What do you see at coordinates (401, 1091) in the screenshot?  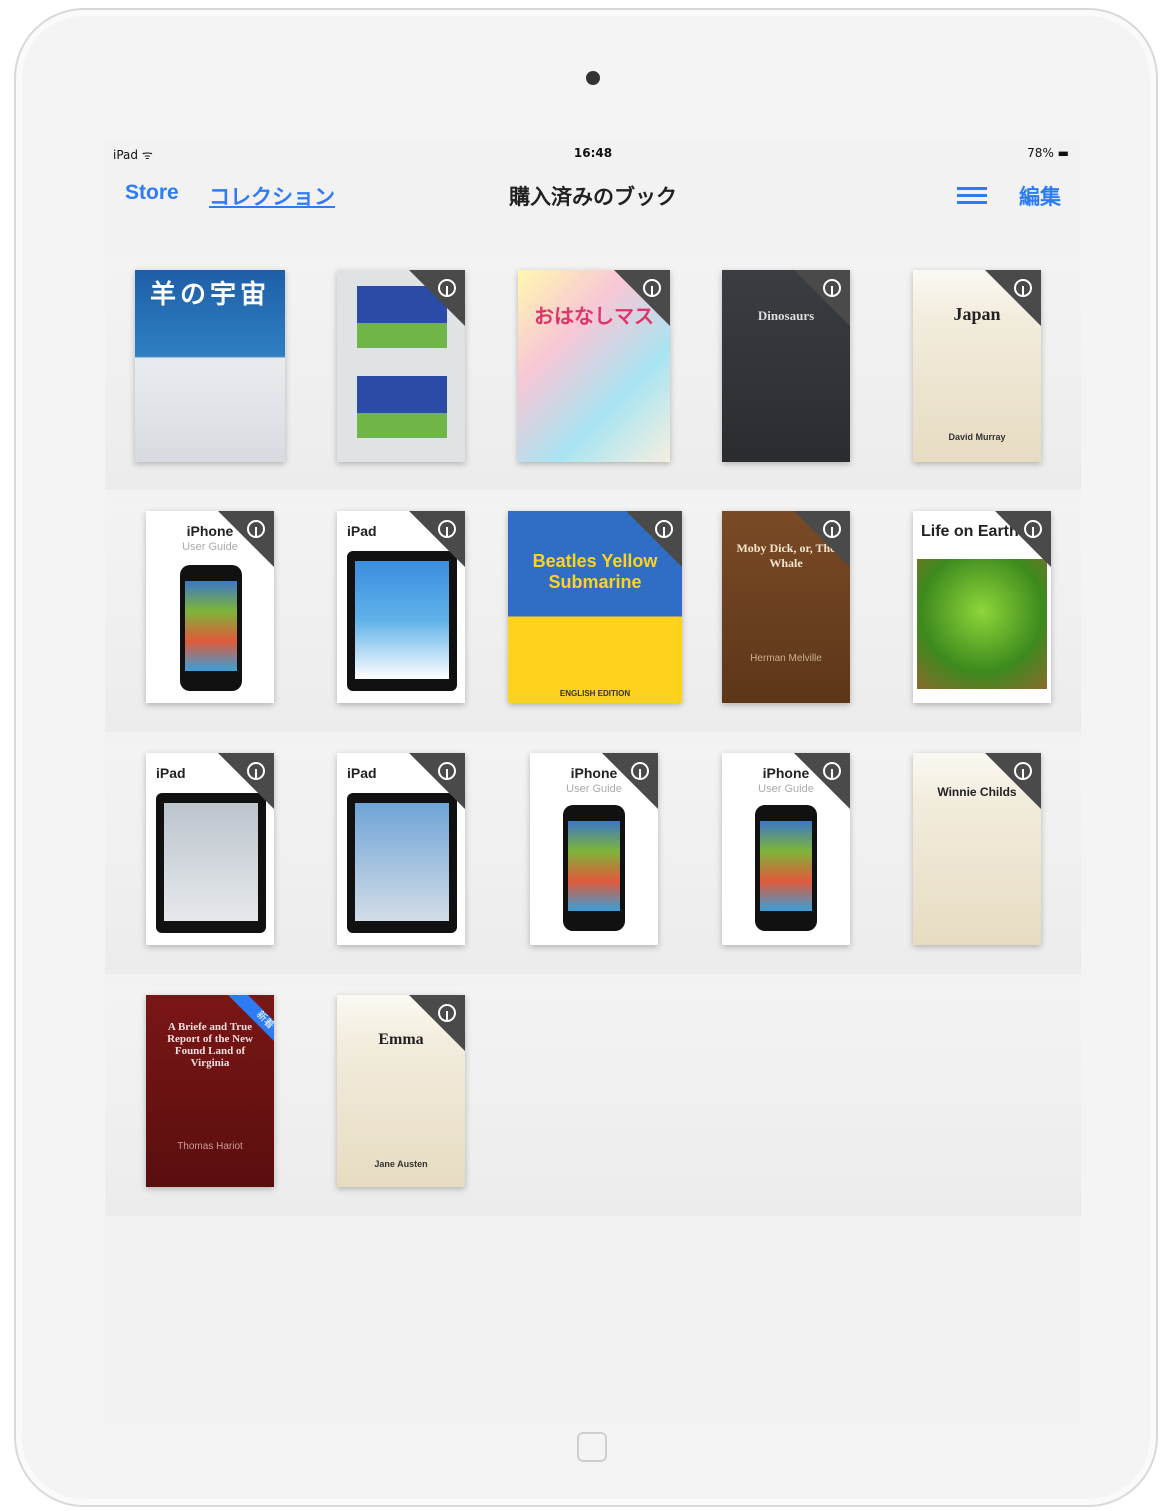 I see `book-17: Emma Jane Austen` at bounding box center [401, 1091].